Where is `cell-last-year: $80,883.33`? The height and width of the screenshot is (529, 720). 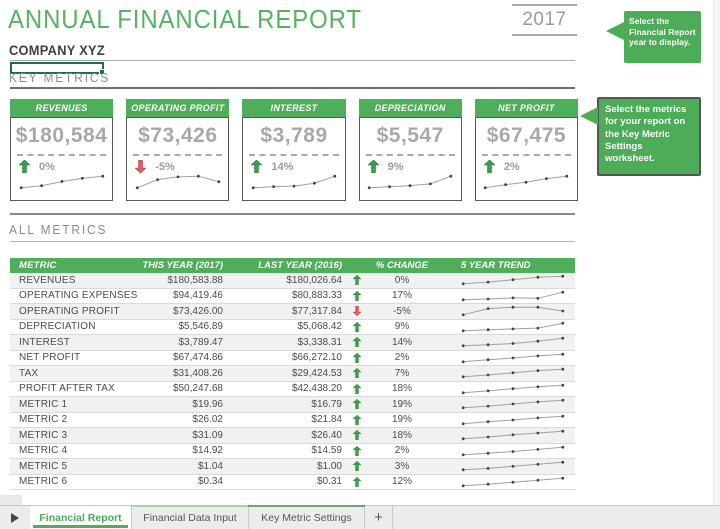 cell-last-year: $80,883.33 is located at coordinates (316, 296).